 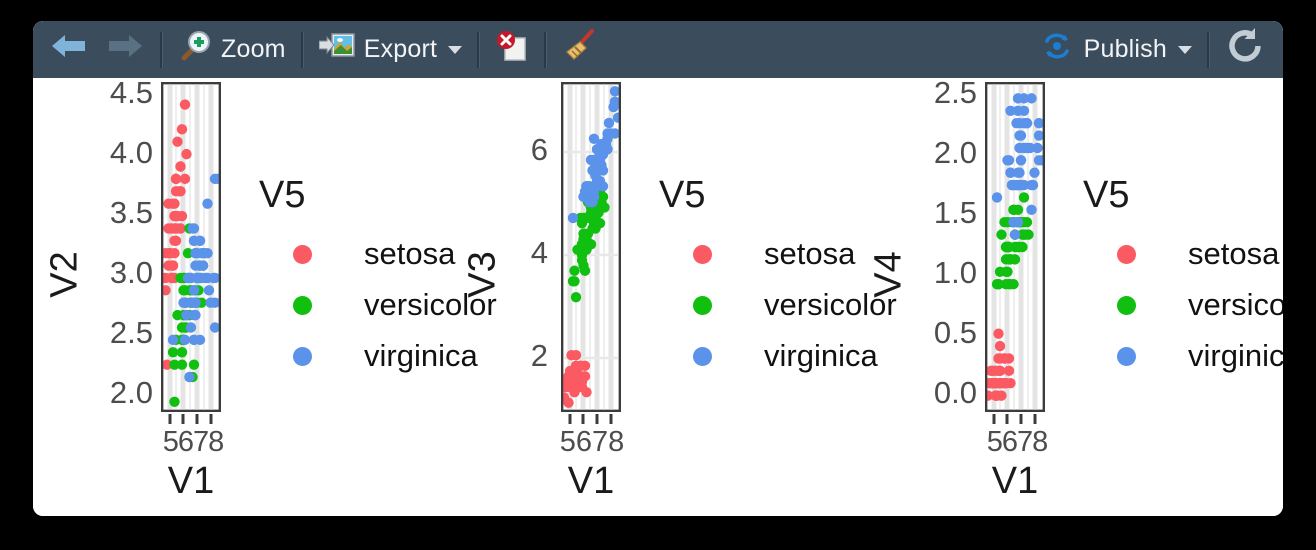 What do you see at coordinates (1015, 481) in the screenshot?
I see `plot3-xlabel: V1` at bounding box center [1015, 481].